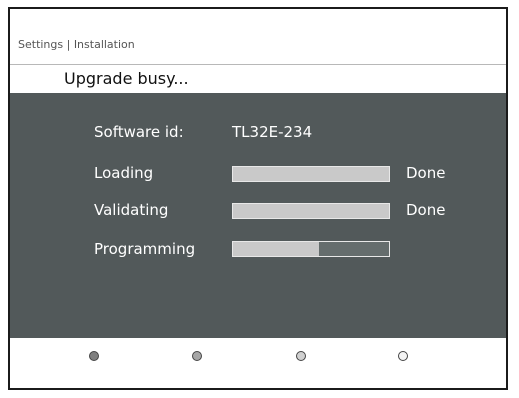  I want to click on yellow-key-icon, so click(301, 356).